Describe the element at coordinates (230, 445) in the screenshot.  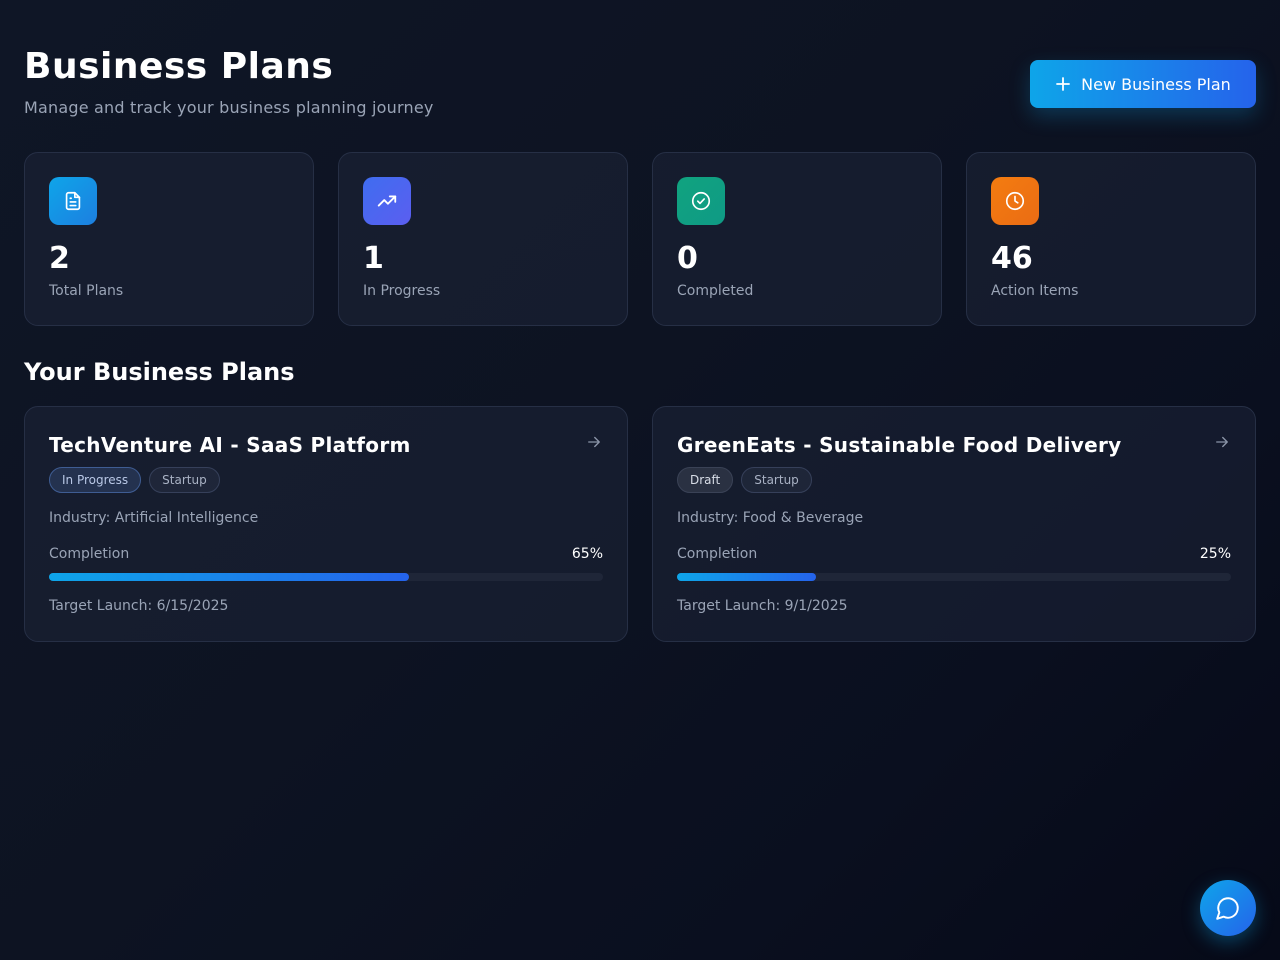
I see `plan-title: TechVenture AI - SaaS Platform` at that location.